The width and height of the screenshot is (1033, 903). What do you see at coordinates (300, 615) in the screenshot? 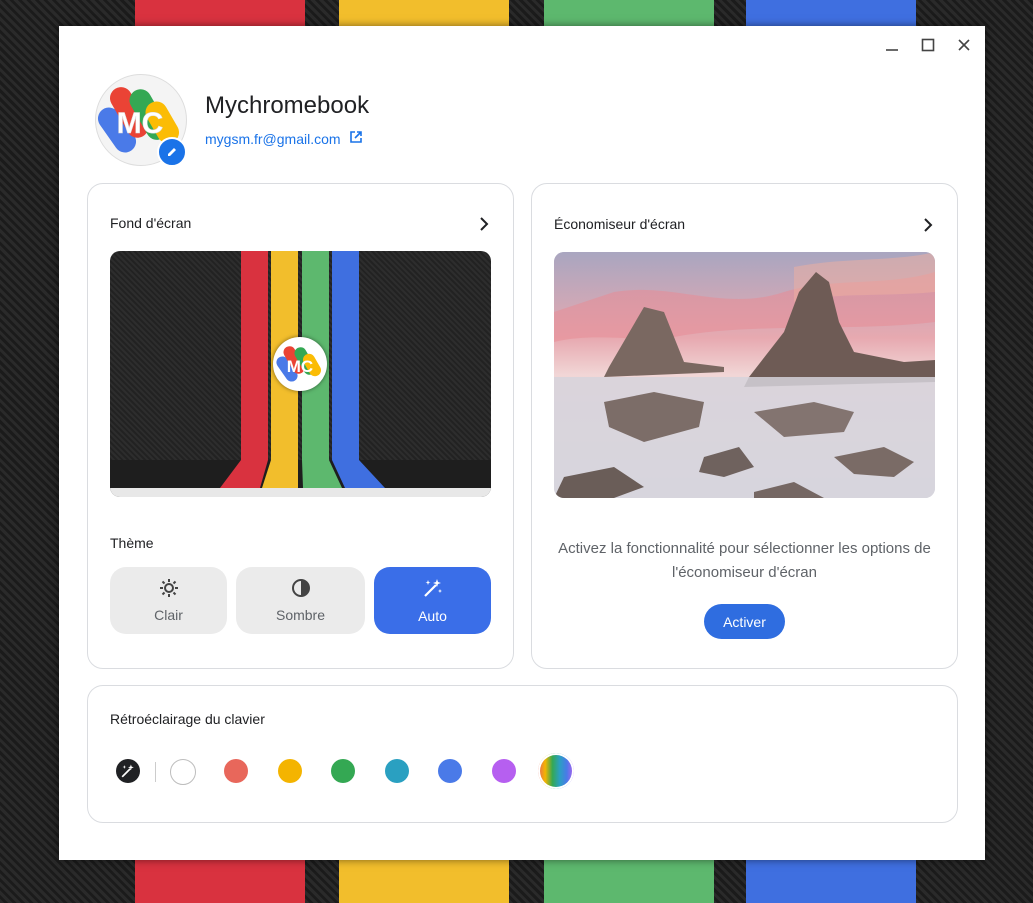
I see `theme-option-label: Sombre` at bounding box center [300, 615].